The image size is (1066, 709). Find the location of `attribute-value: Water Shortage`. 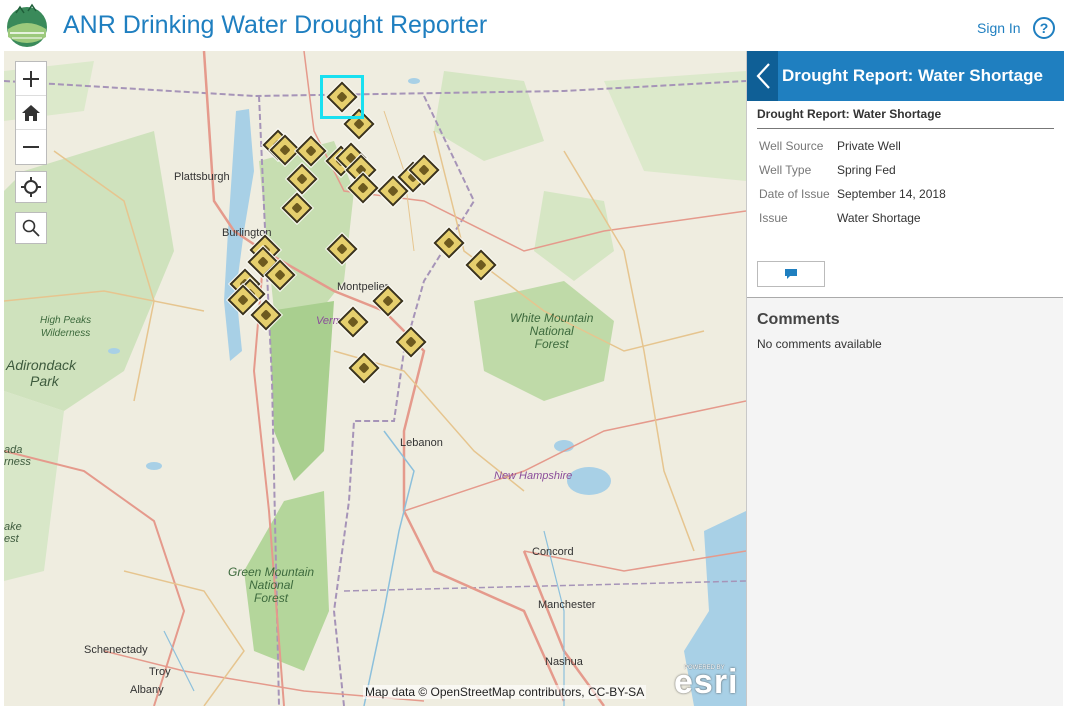

attribute-value: Water Shortage is located at coordinates (879, 218).